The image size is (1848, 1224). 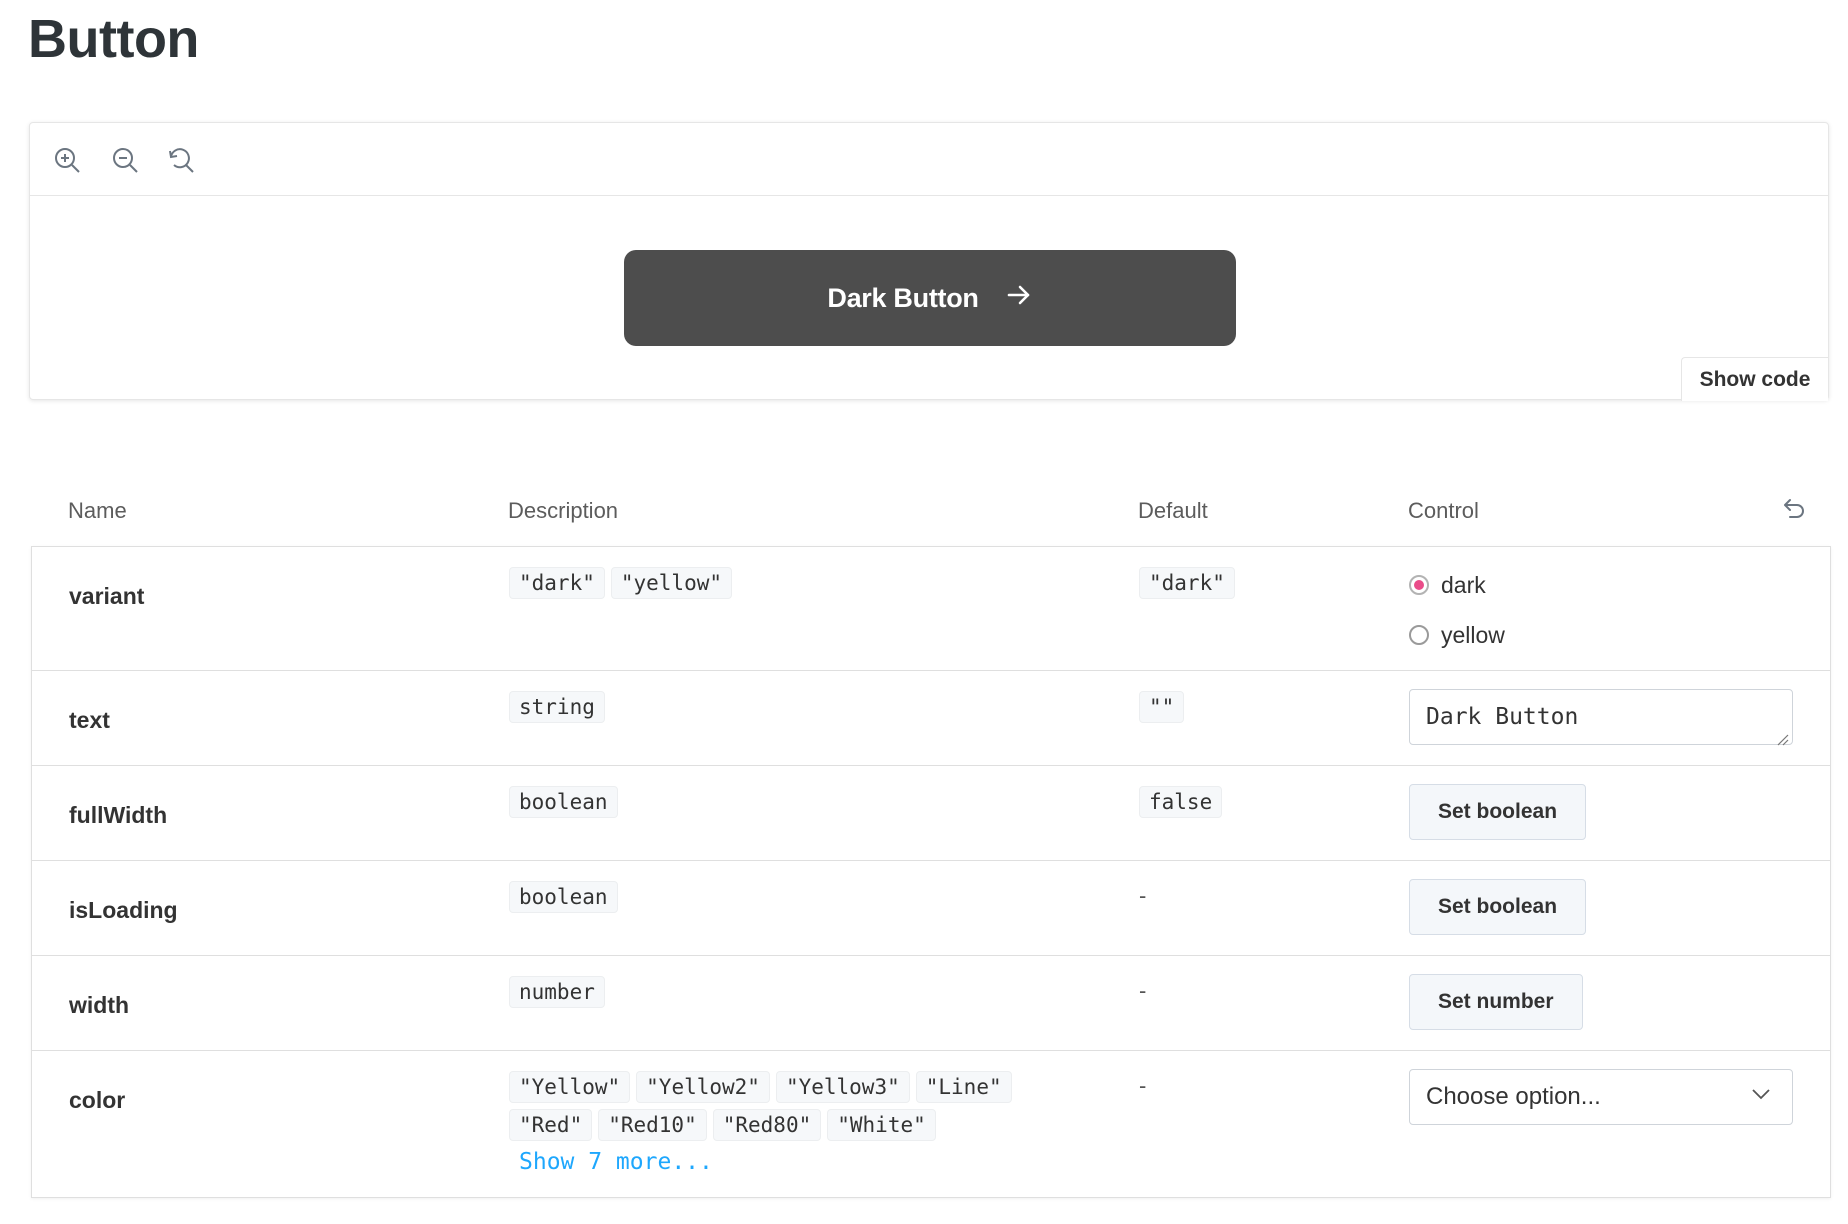 I want to click on arg-description: number, so click(x=779, y=995).